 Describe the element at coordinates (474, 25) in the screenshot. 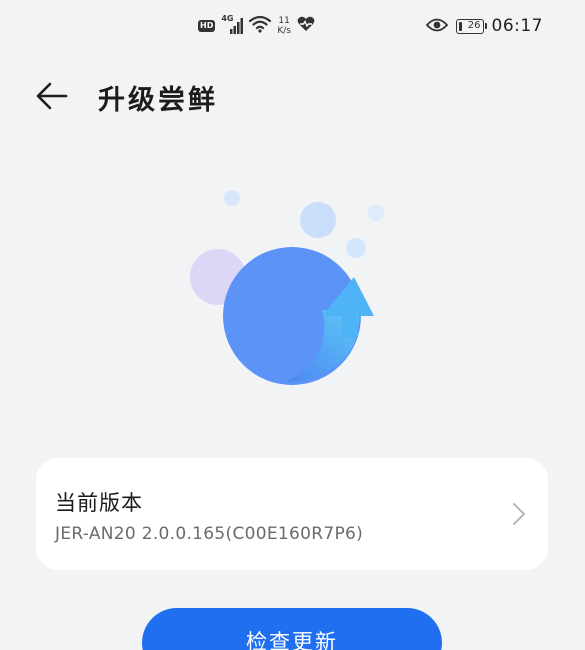

I see `battery-level: 26` at that location.